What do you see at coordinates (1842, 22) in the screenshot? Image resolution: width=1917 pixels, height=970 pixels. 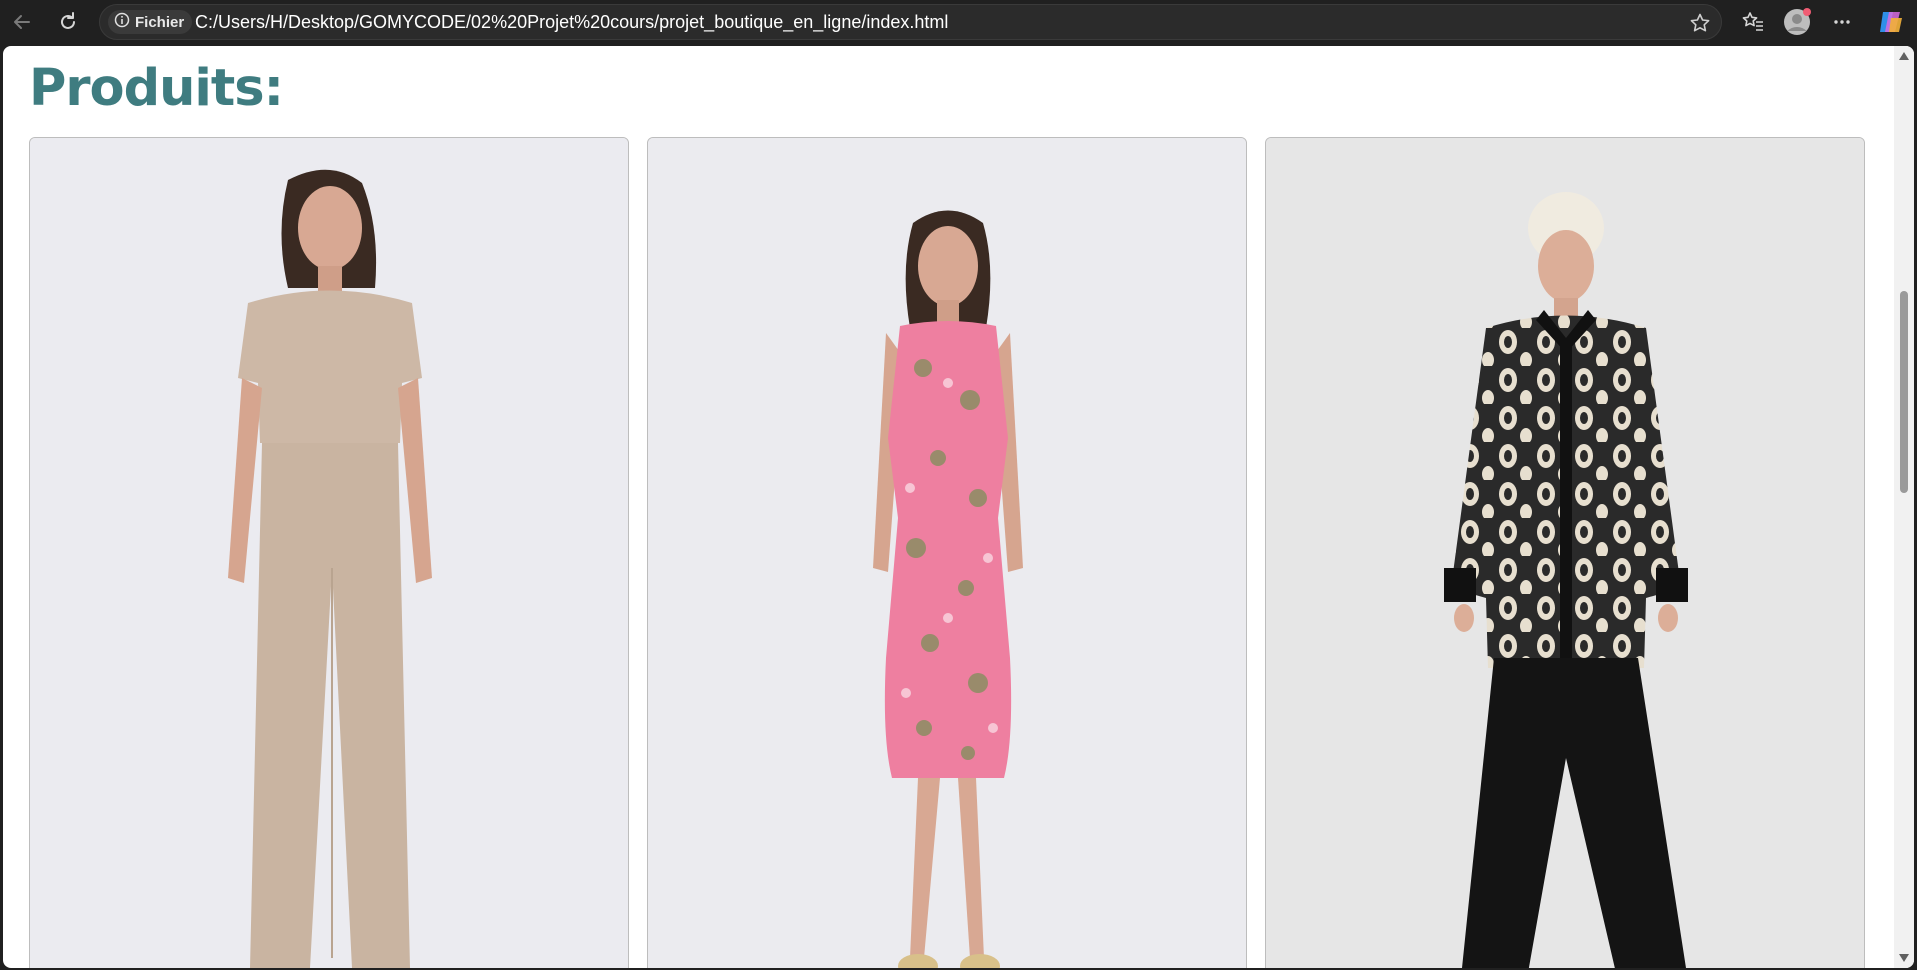 I see `more-menu-icon` at bounding box center [1842, 22].